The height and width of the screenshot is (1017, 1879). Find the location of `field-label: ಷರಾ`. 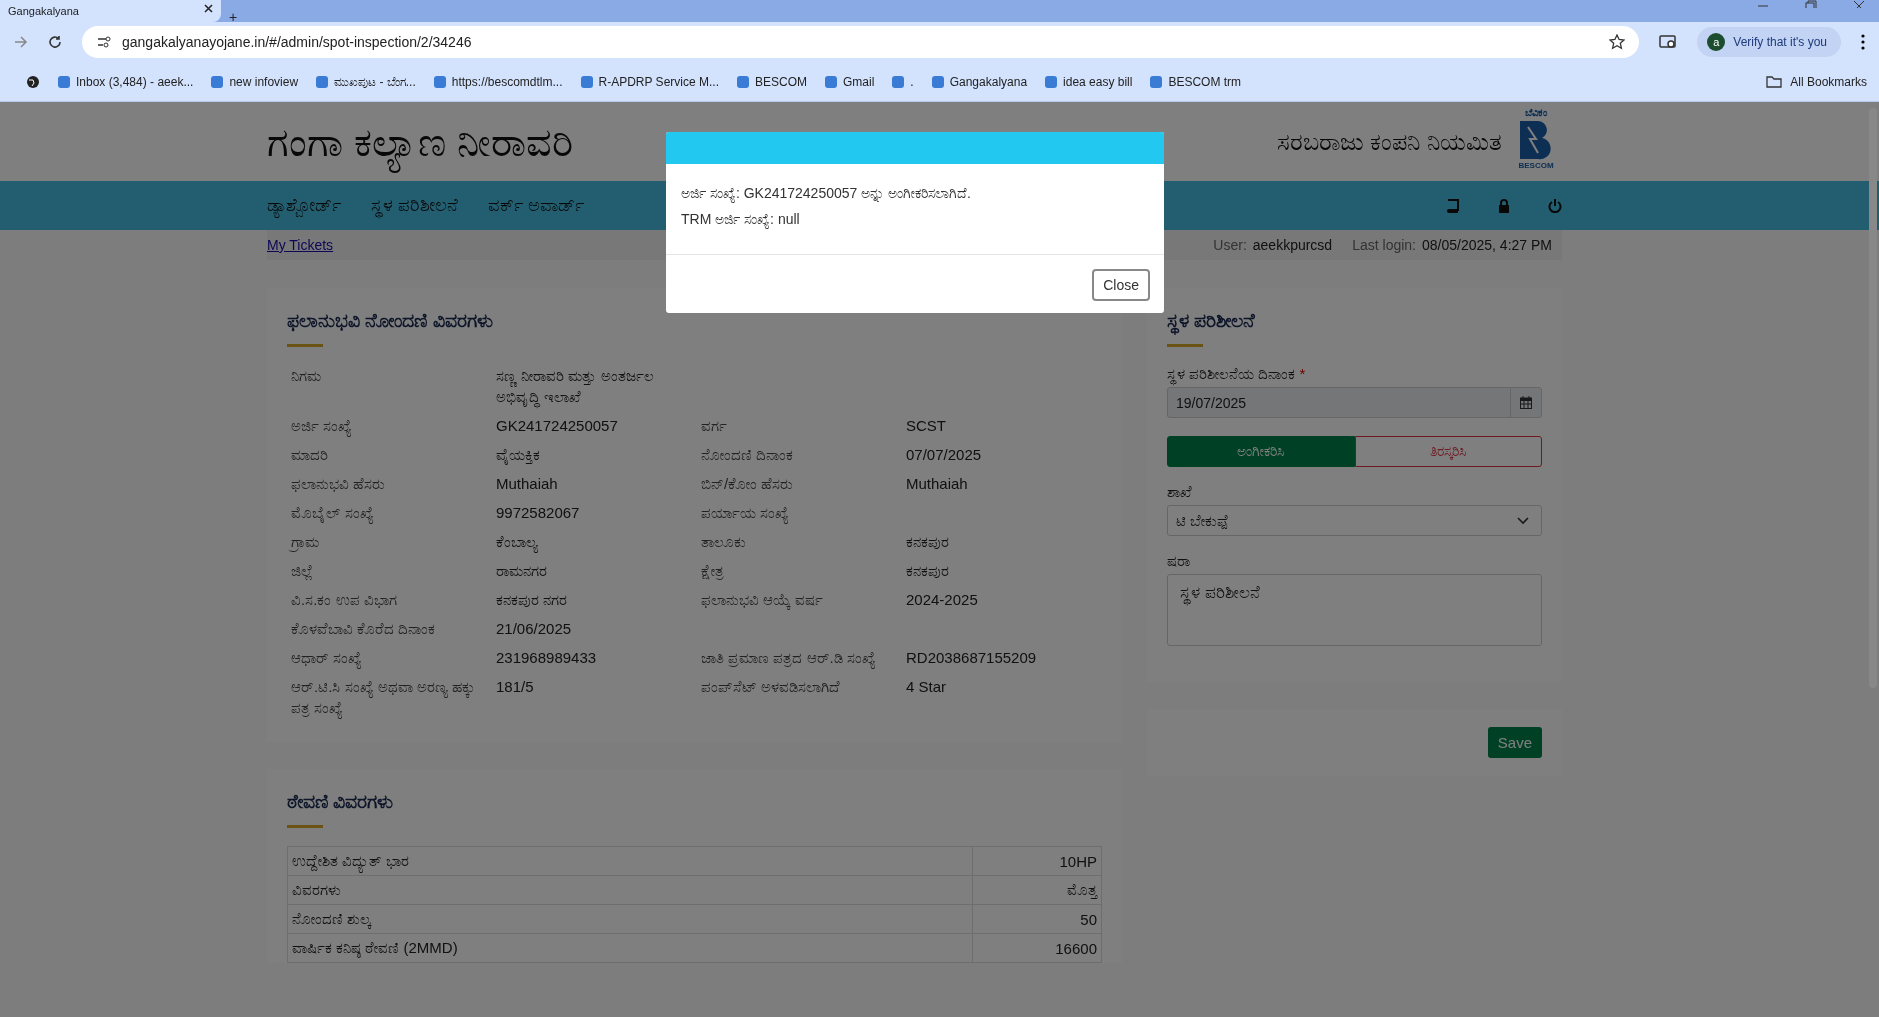

field-label: ಷರಾ is located at coordinates (1179, 561).